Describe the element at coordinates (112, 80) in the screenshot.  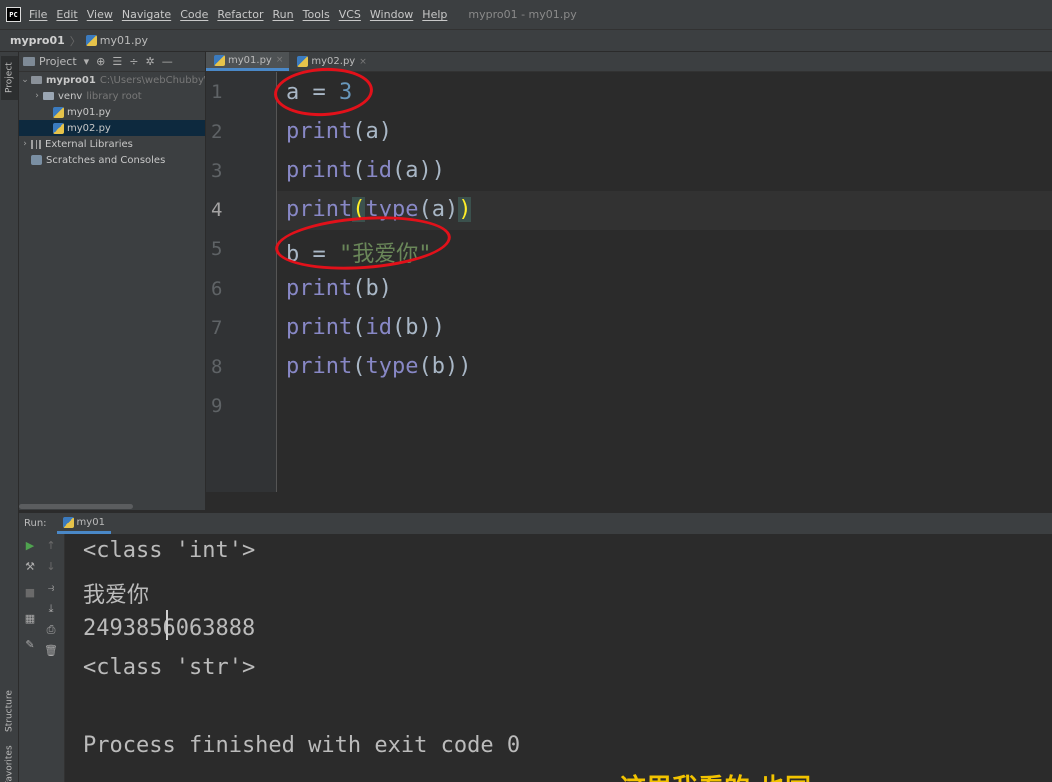
I see `tree-item-root: ⌄ mypro01 C:\Users\webChubby\P` at that location.